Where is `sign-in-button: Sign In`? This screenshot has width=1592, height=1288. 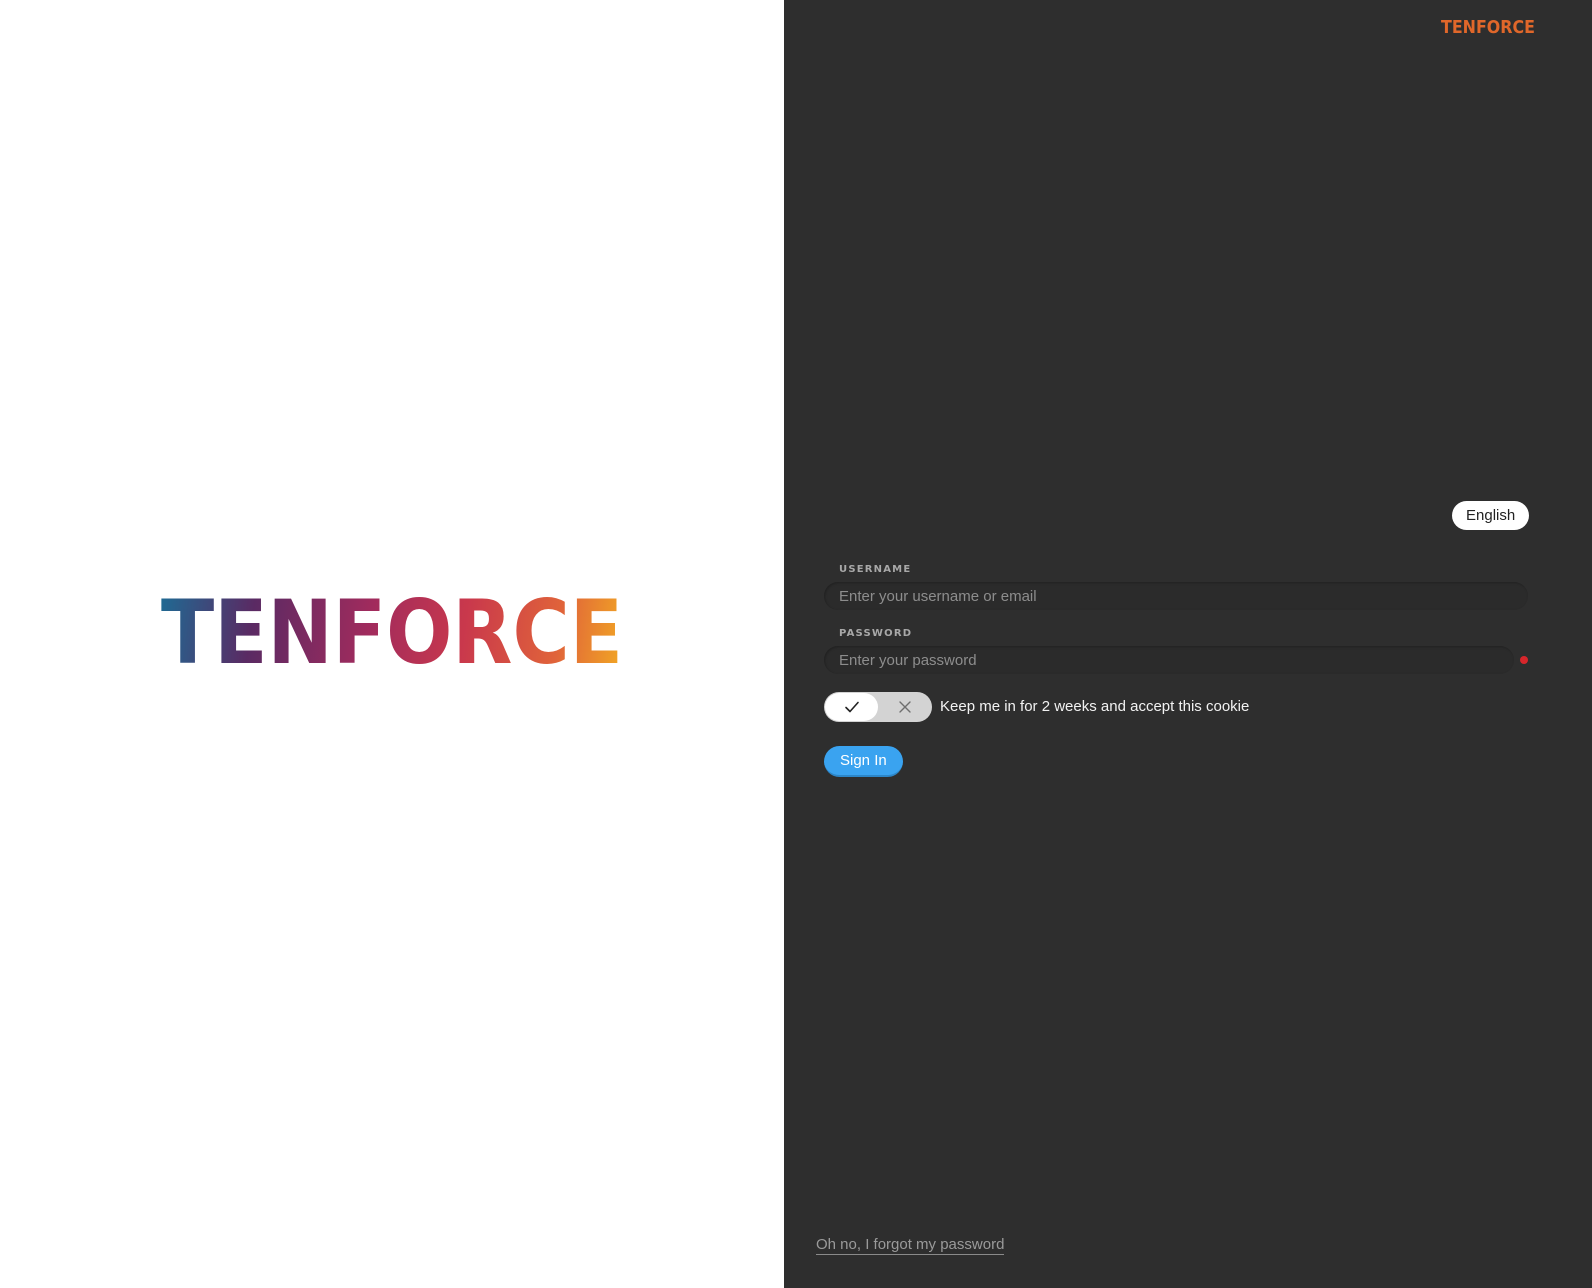 sign-in-button: Sign In is located at coordinates (863, 761).